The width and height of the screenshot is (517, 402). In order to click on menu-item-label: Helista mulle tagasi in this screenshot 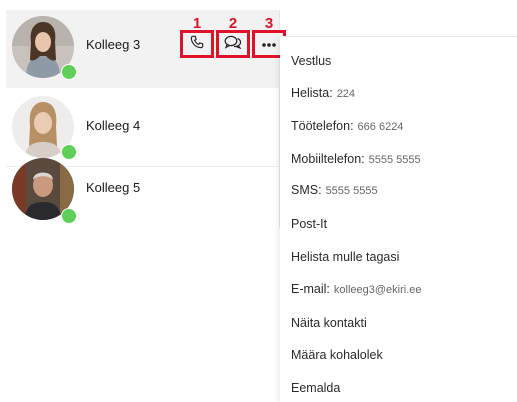, I will do `click(345, 257)`.